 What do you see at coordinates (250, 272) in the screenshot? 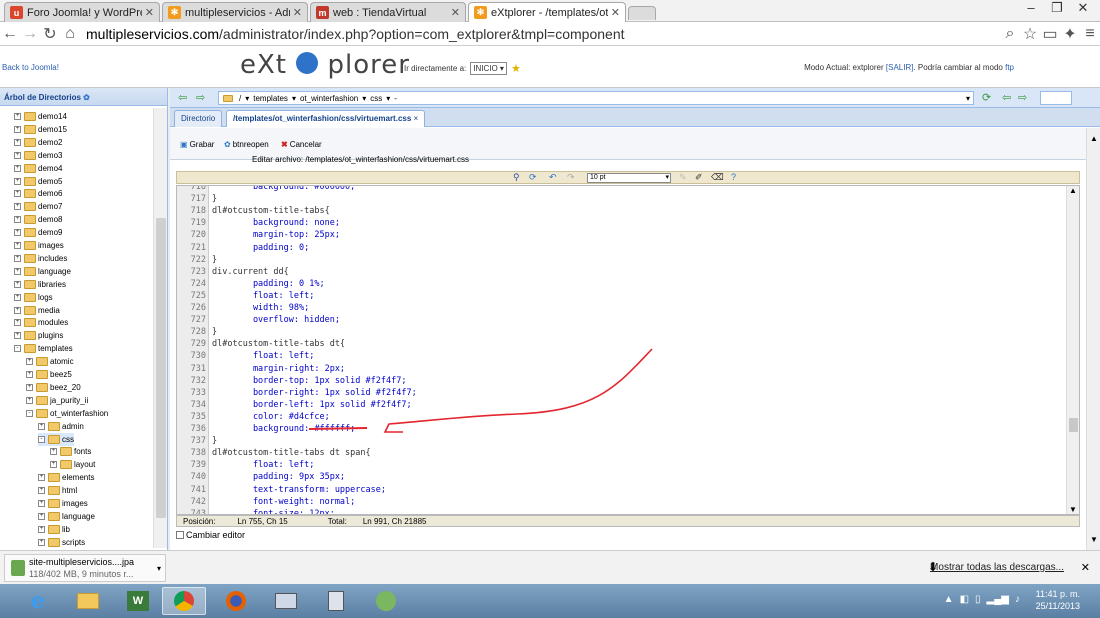
I see `code-line: div.current dd{` at bounding box center [250, 272].